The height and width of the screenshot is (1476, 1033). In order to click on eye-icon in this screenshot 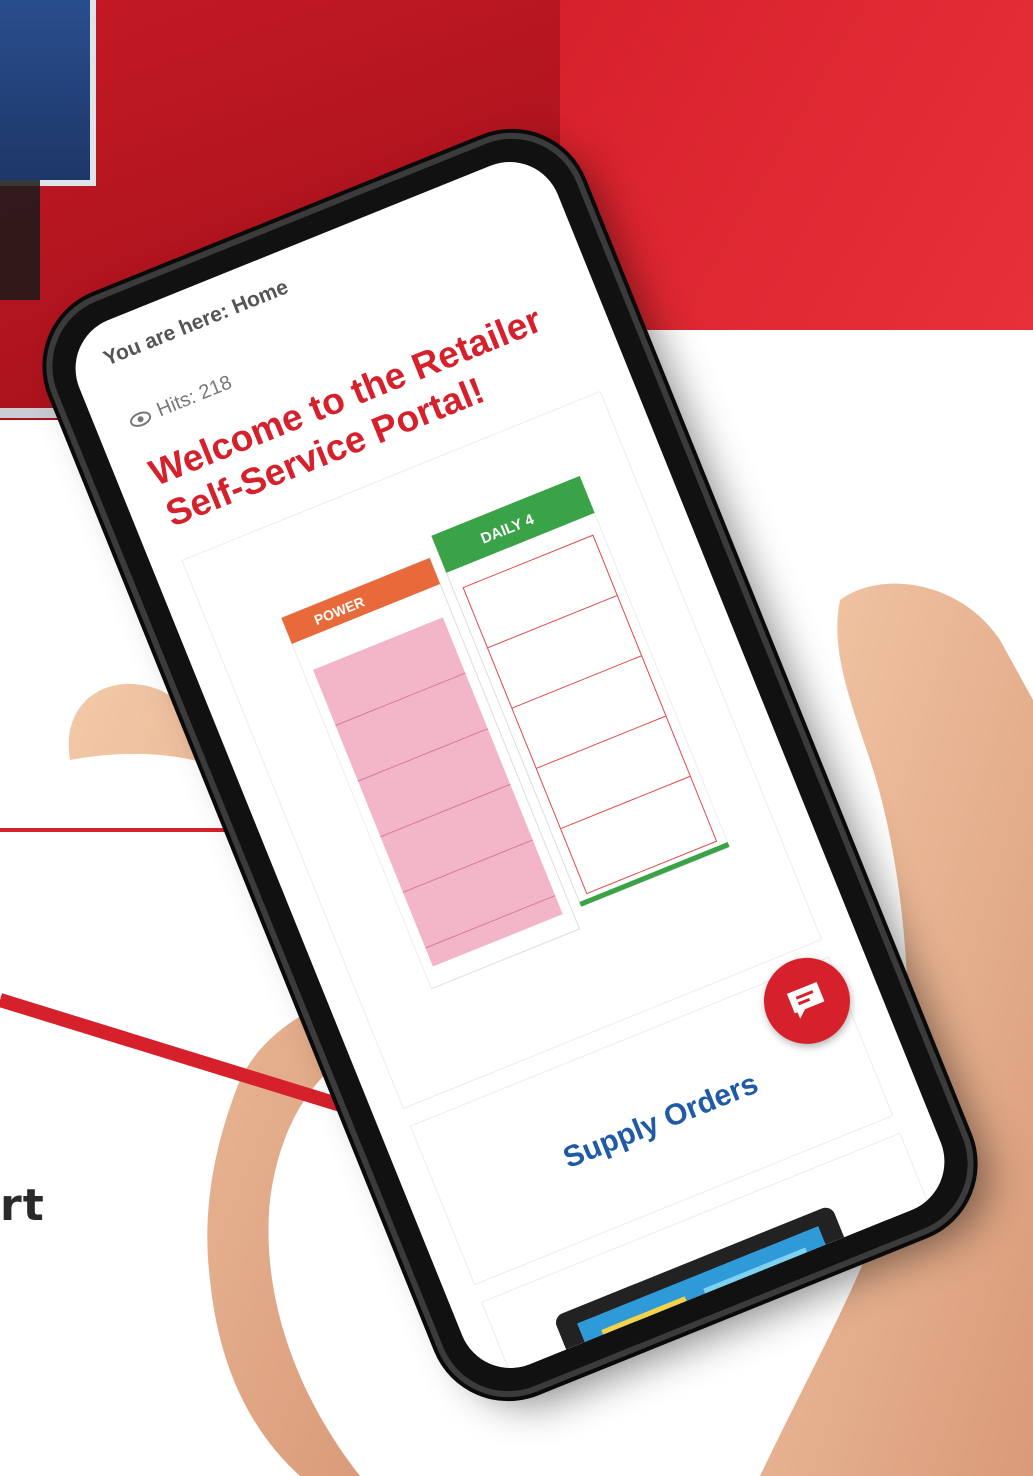, I will do `click(140, 419)`.